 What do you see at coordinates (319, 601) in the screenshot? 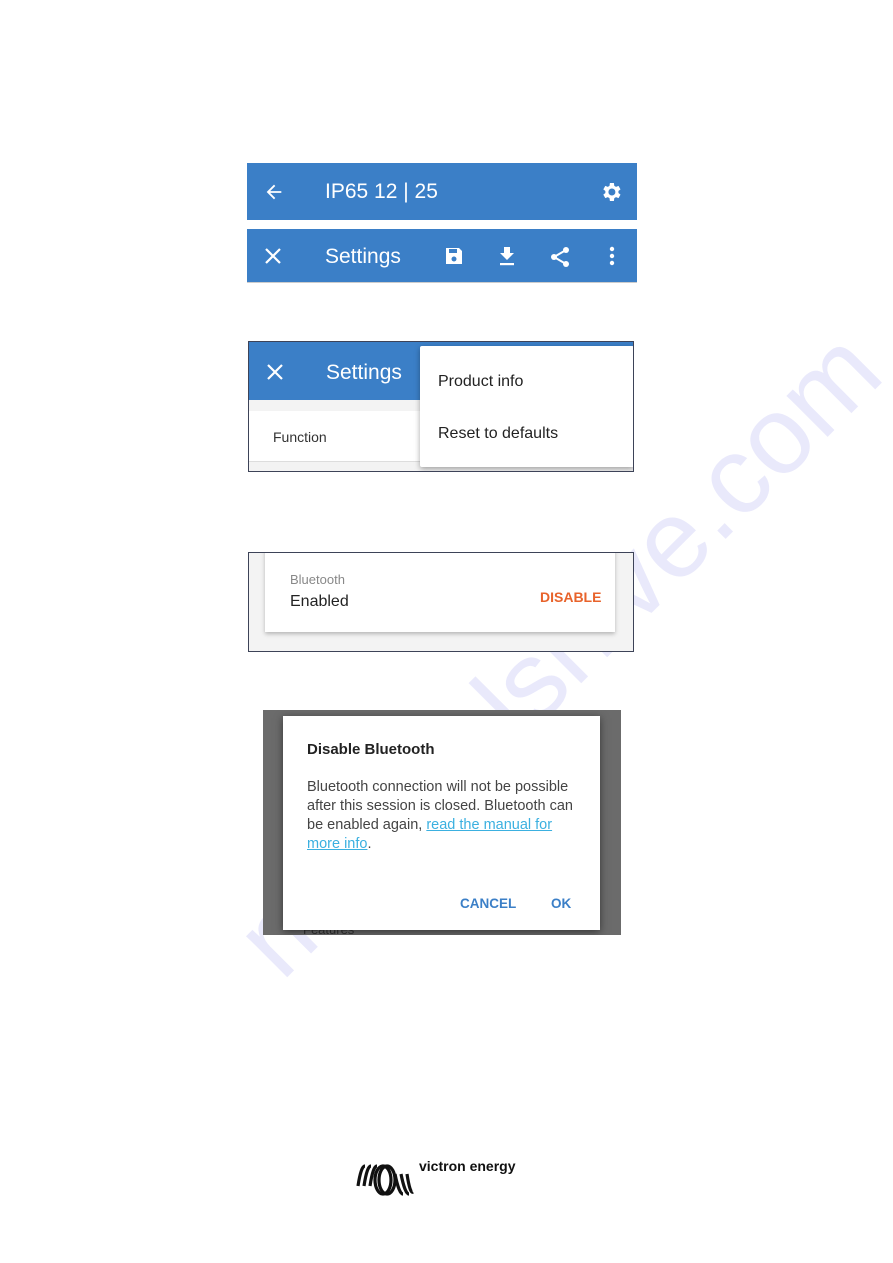
I see `bluetooth-status: Enabled` at bounding box center [319, 601].